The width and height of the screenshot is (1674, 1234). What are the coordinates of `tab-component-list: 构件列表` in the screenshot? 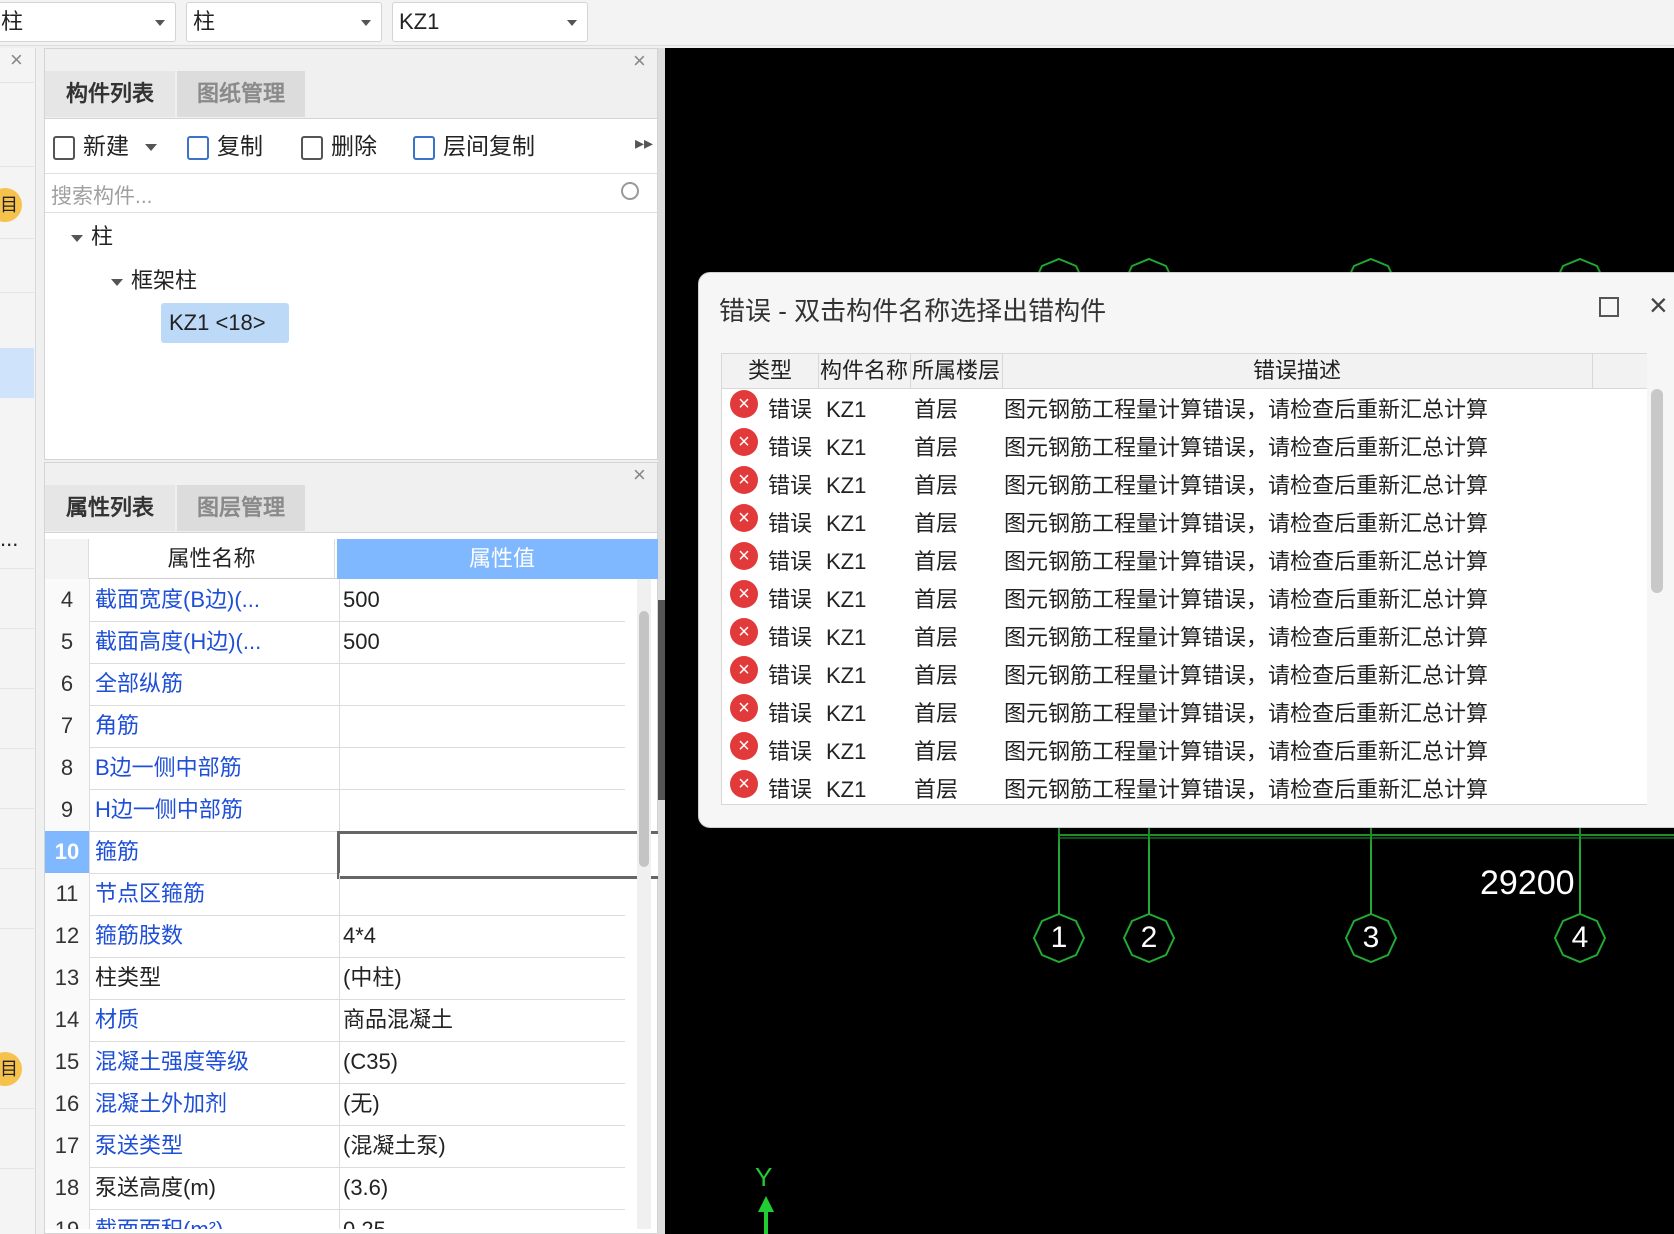 It's located at (110, 94).